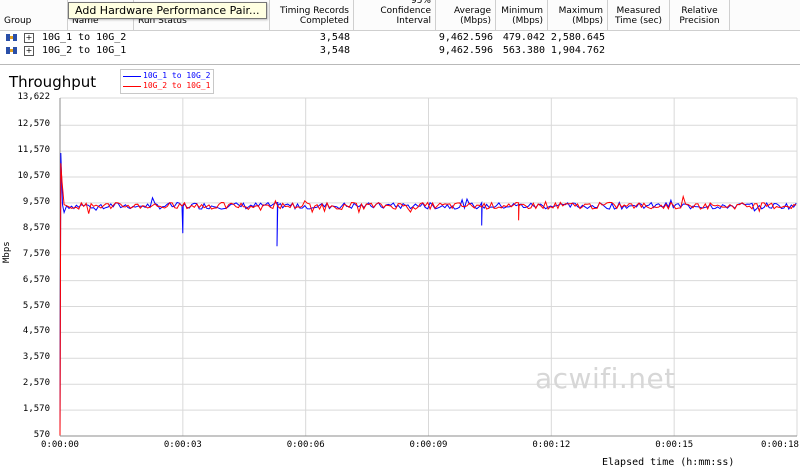  Describe the element at coordinates (36, 305) in the screenshot. I see `y-tick-label: 5,570` at that location.